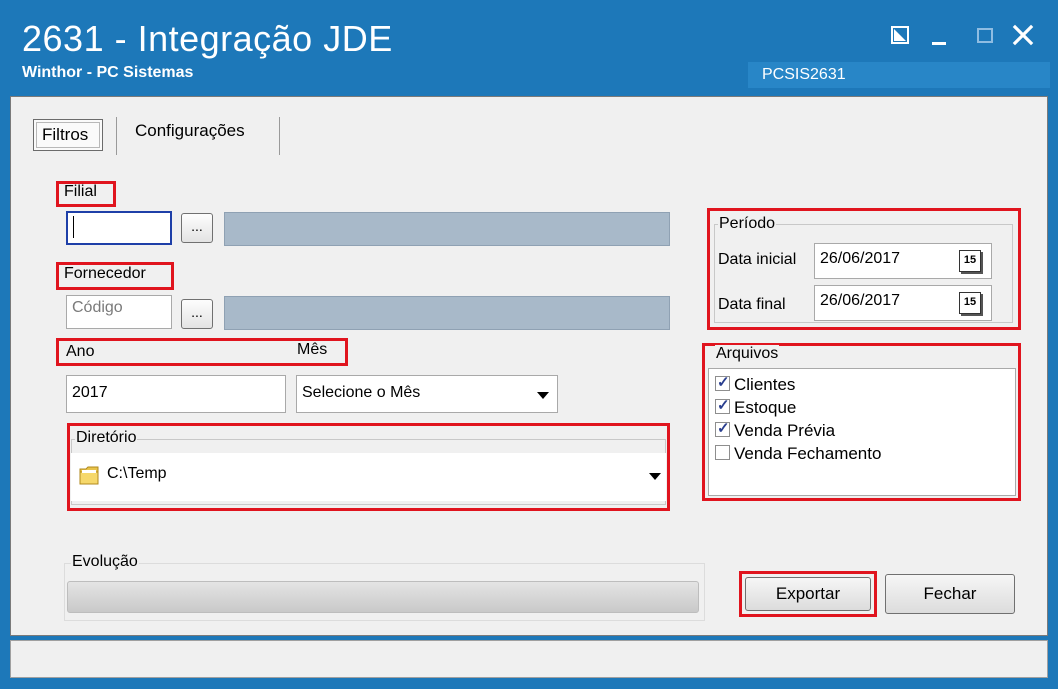 The height and width of the screenshot is (689, 1058). I want to click on minimize-icon, so click(939, 43).